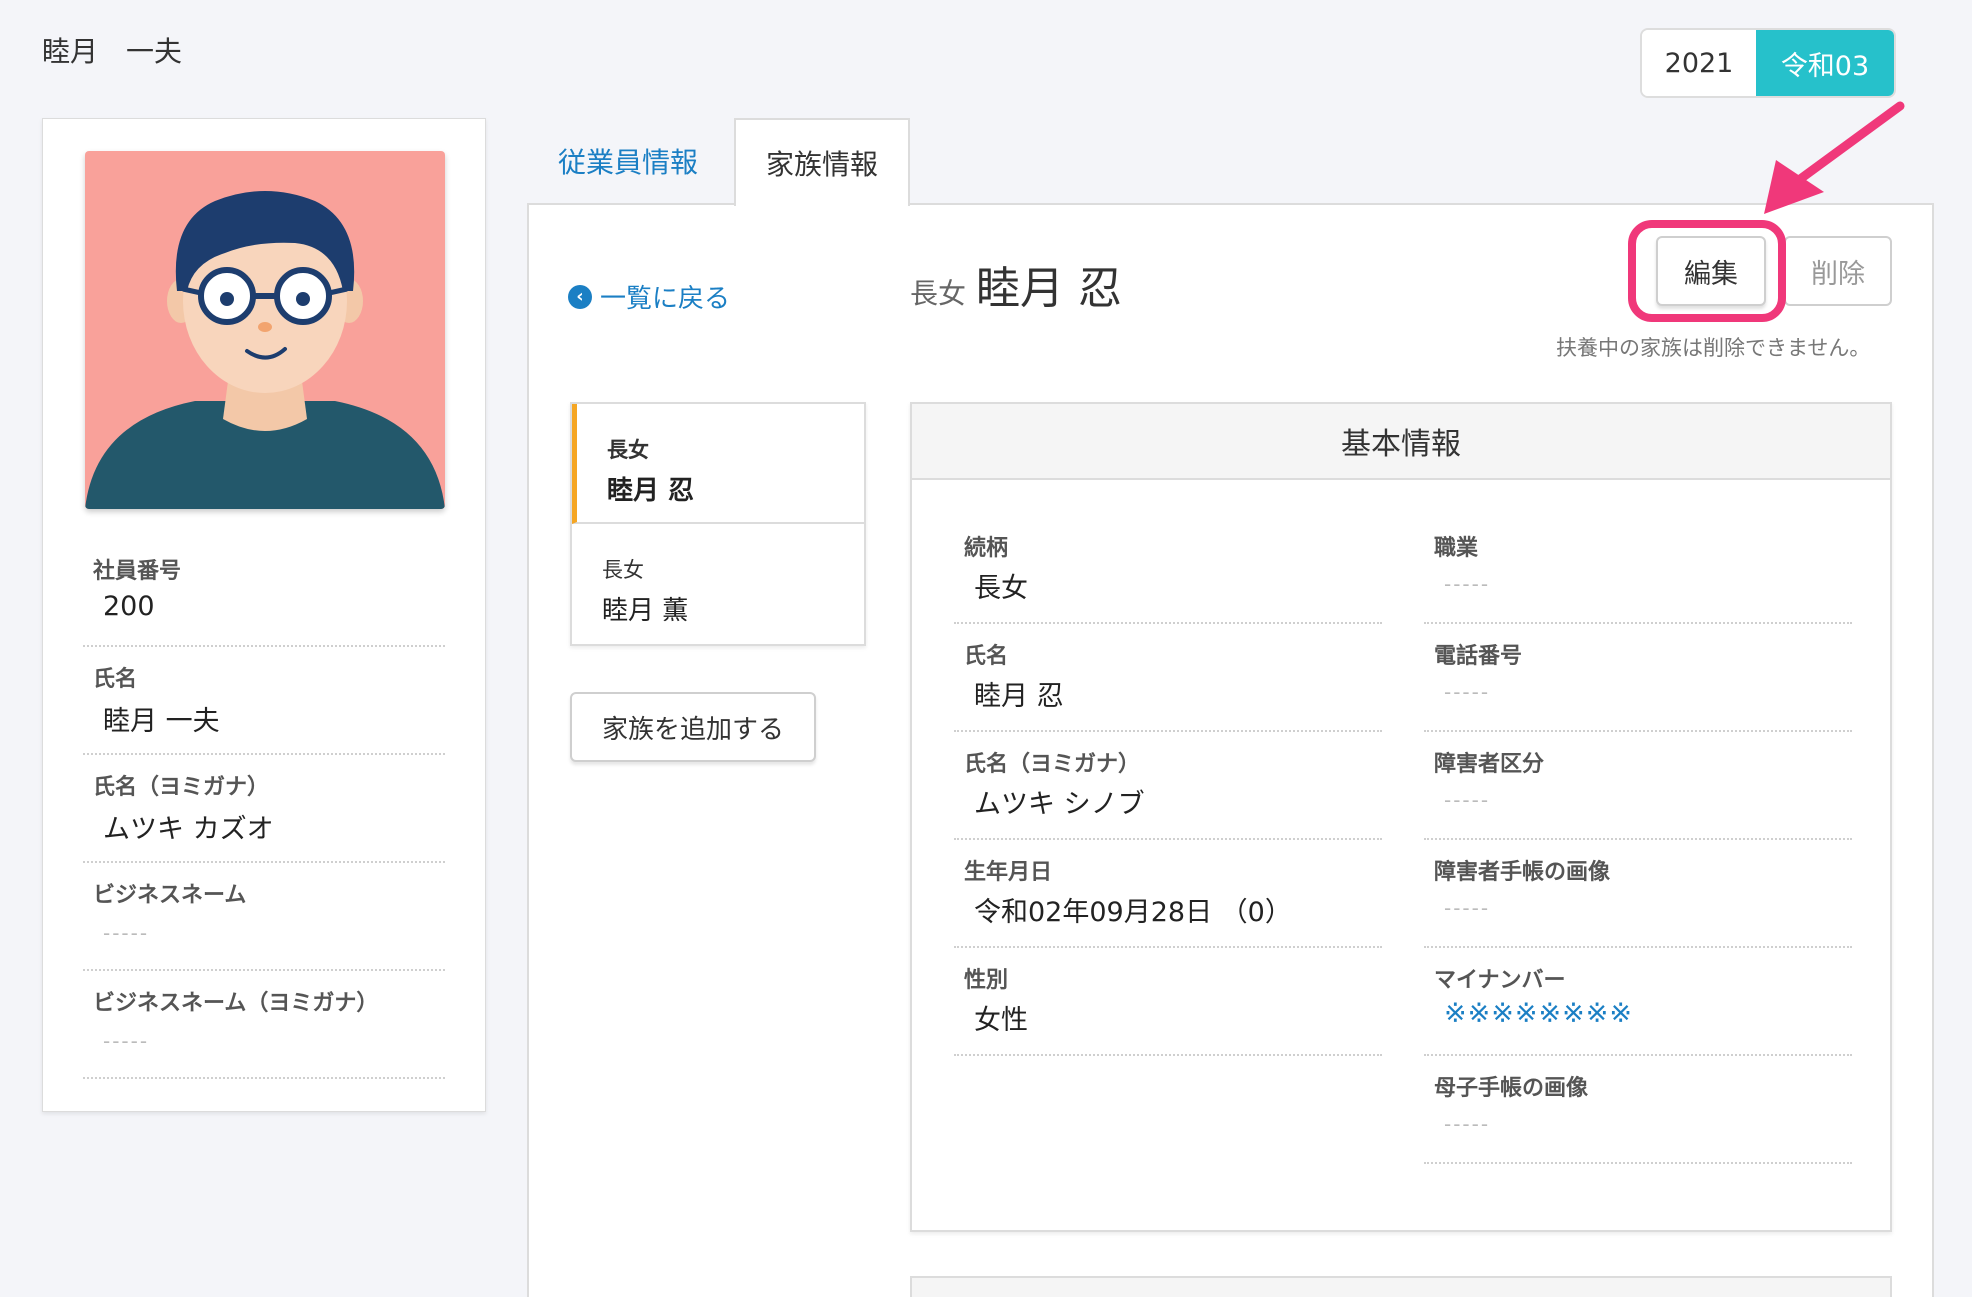 This screenshot has height=1297, width=1972. Describe the element at coordinates (1401, 442) in the screenshot. I see `basic-info-title: 基本情報` at that location.